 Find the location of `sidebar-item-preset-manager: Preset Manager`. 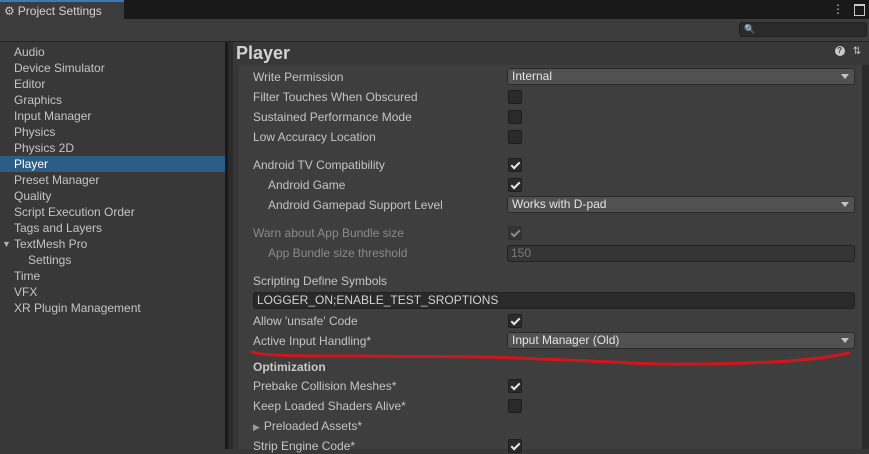

sidebar-item-preset-manager: Preset Manager is located at coordinates (56, 180).